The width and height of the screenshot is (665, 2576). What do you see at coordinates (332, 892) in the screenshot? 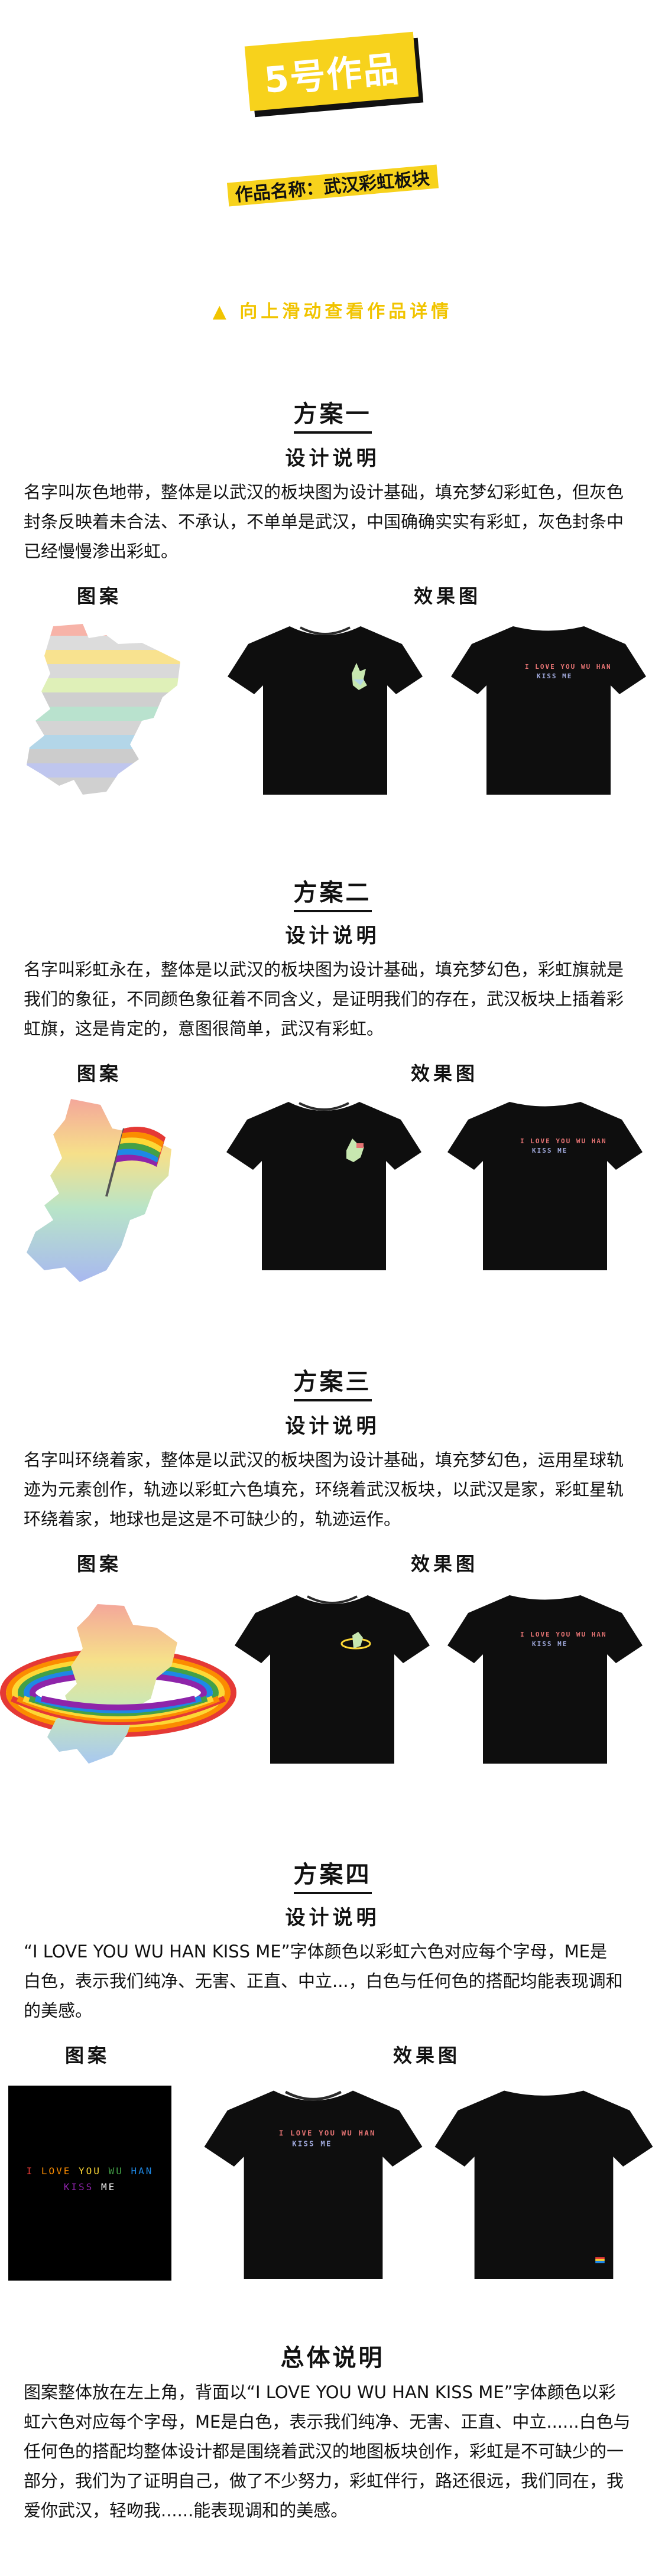
I see `plan-2-title: 方案二` at bounding box center [332, 892].